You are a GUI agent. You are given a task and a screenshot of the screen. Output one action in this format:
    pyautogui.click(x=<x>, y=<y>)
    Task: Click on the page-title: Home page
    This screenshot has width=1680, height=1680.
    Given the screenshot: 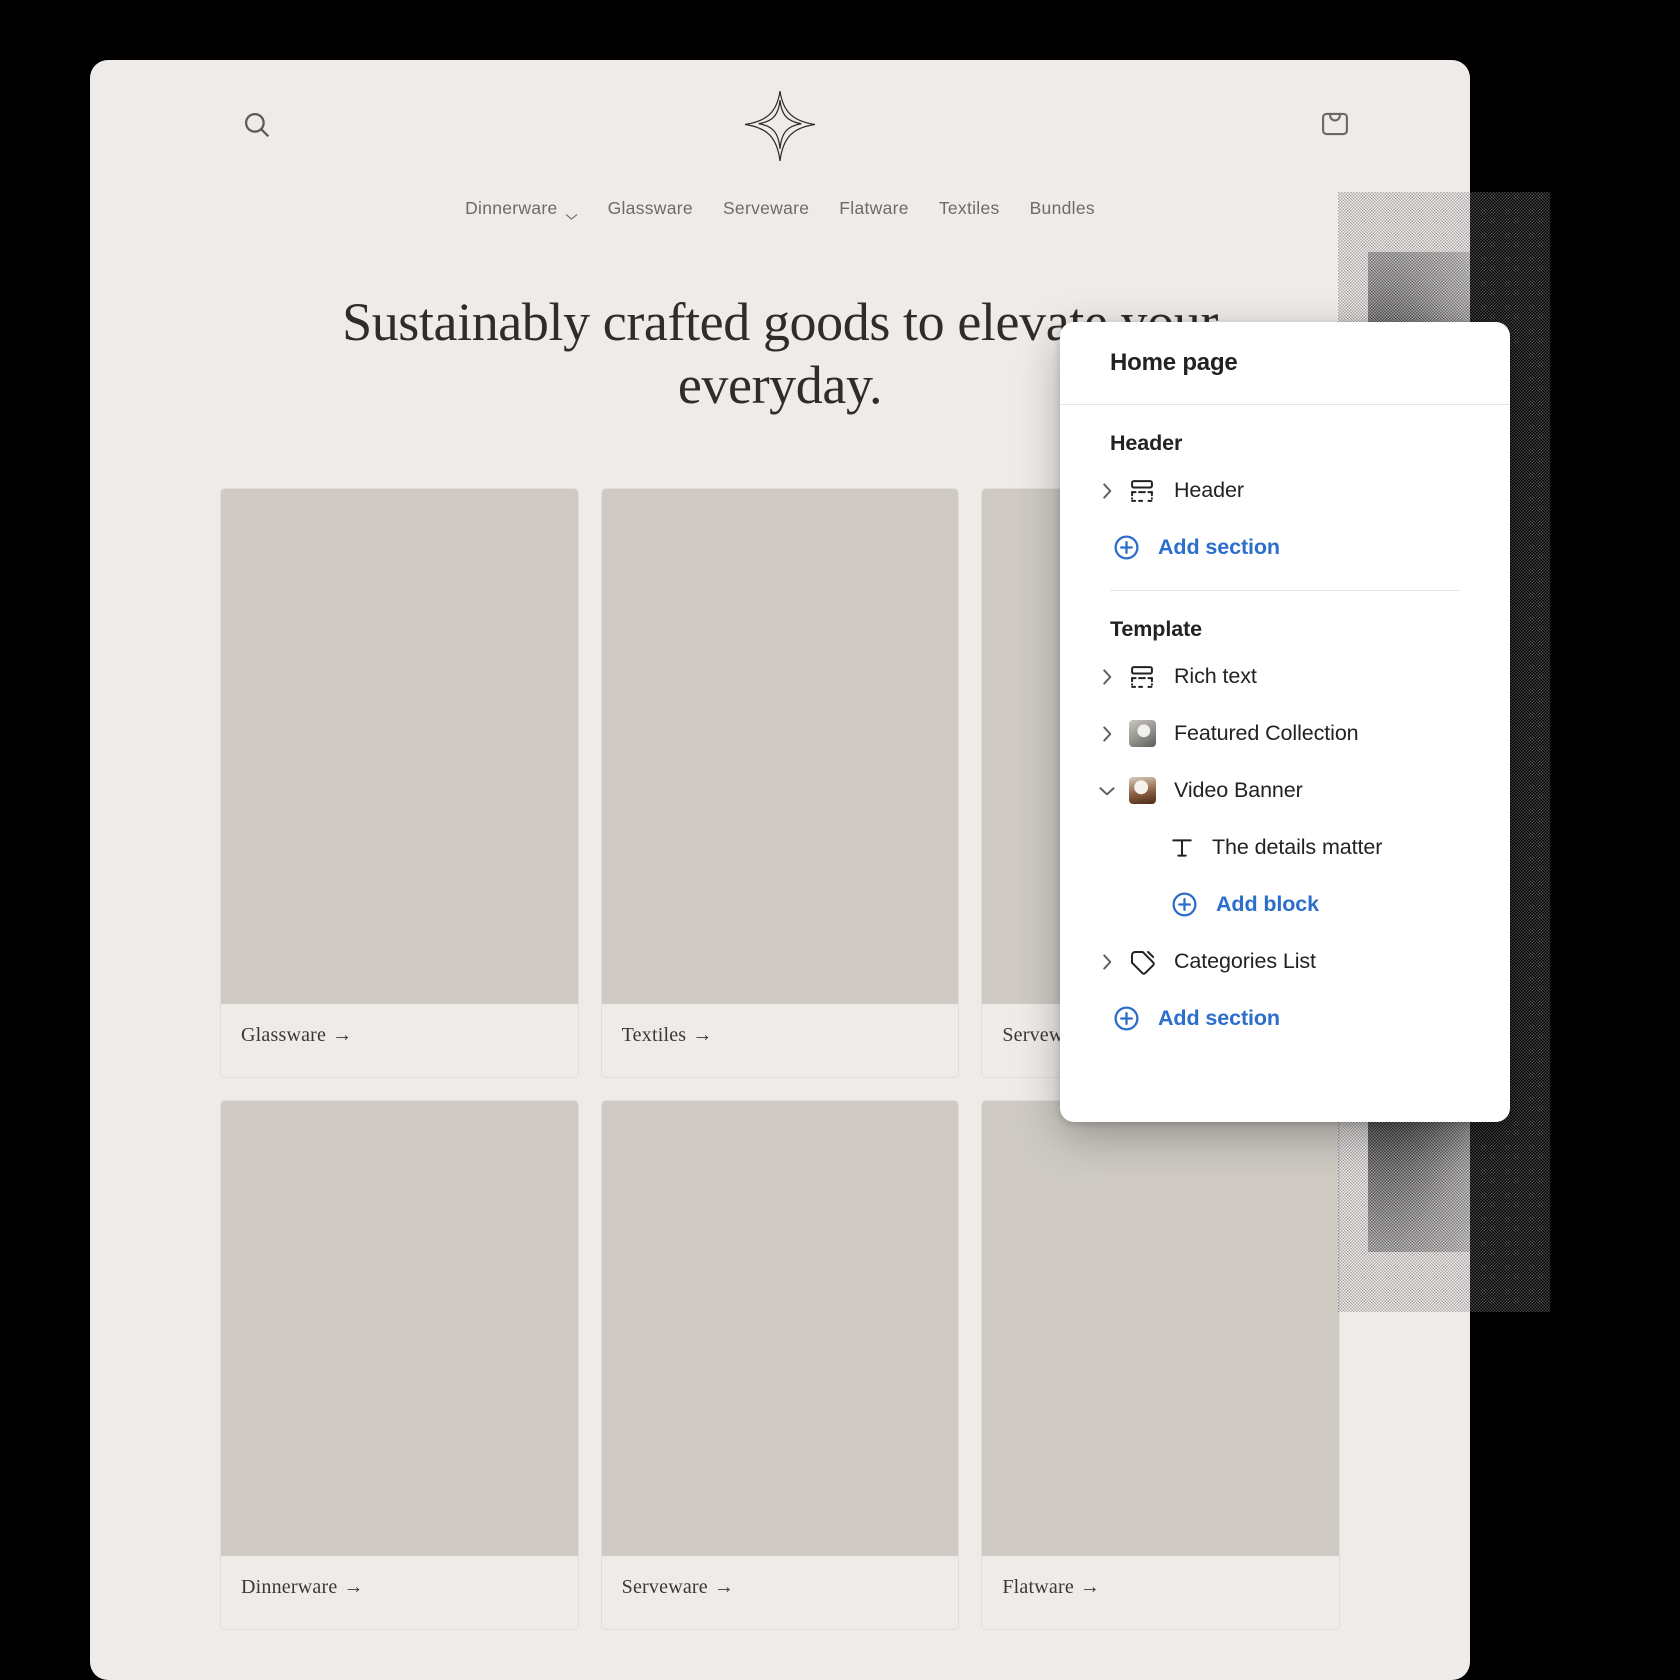 What is the action you would take?
    pyautogui.click(x=1174, y=362)
    